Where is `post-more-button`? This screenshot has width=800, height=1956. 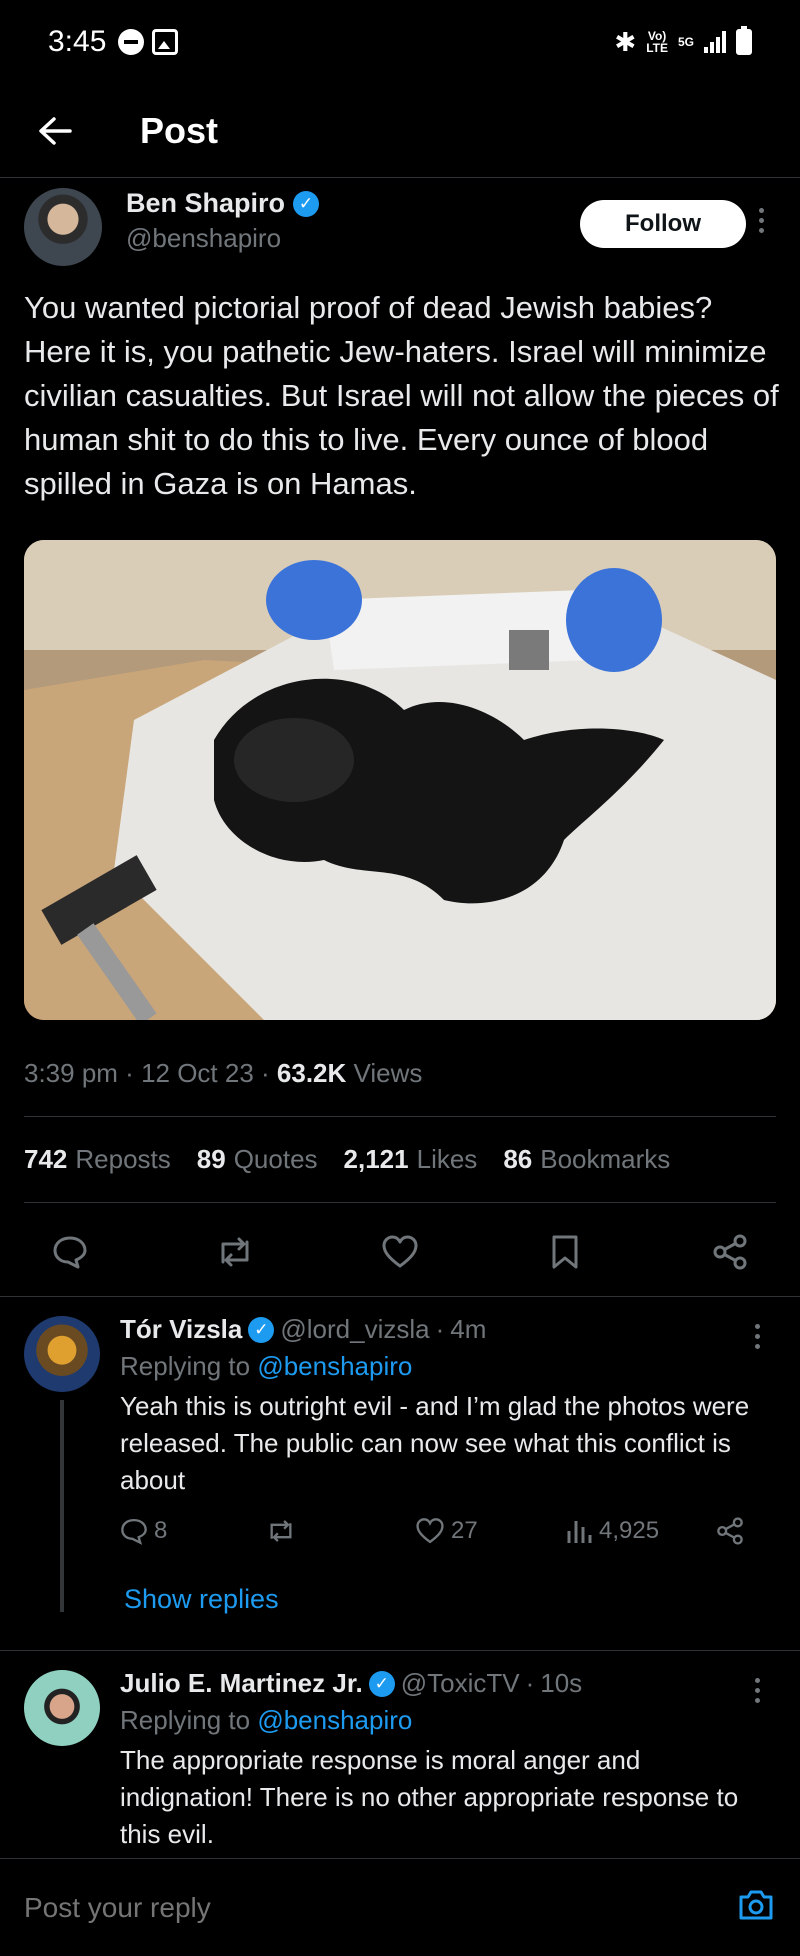 post-more-button is located at coordinates (761, 220).